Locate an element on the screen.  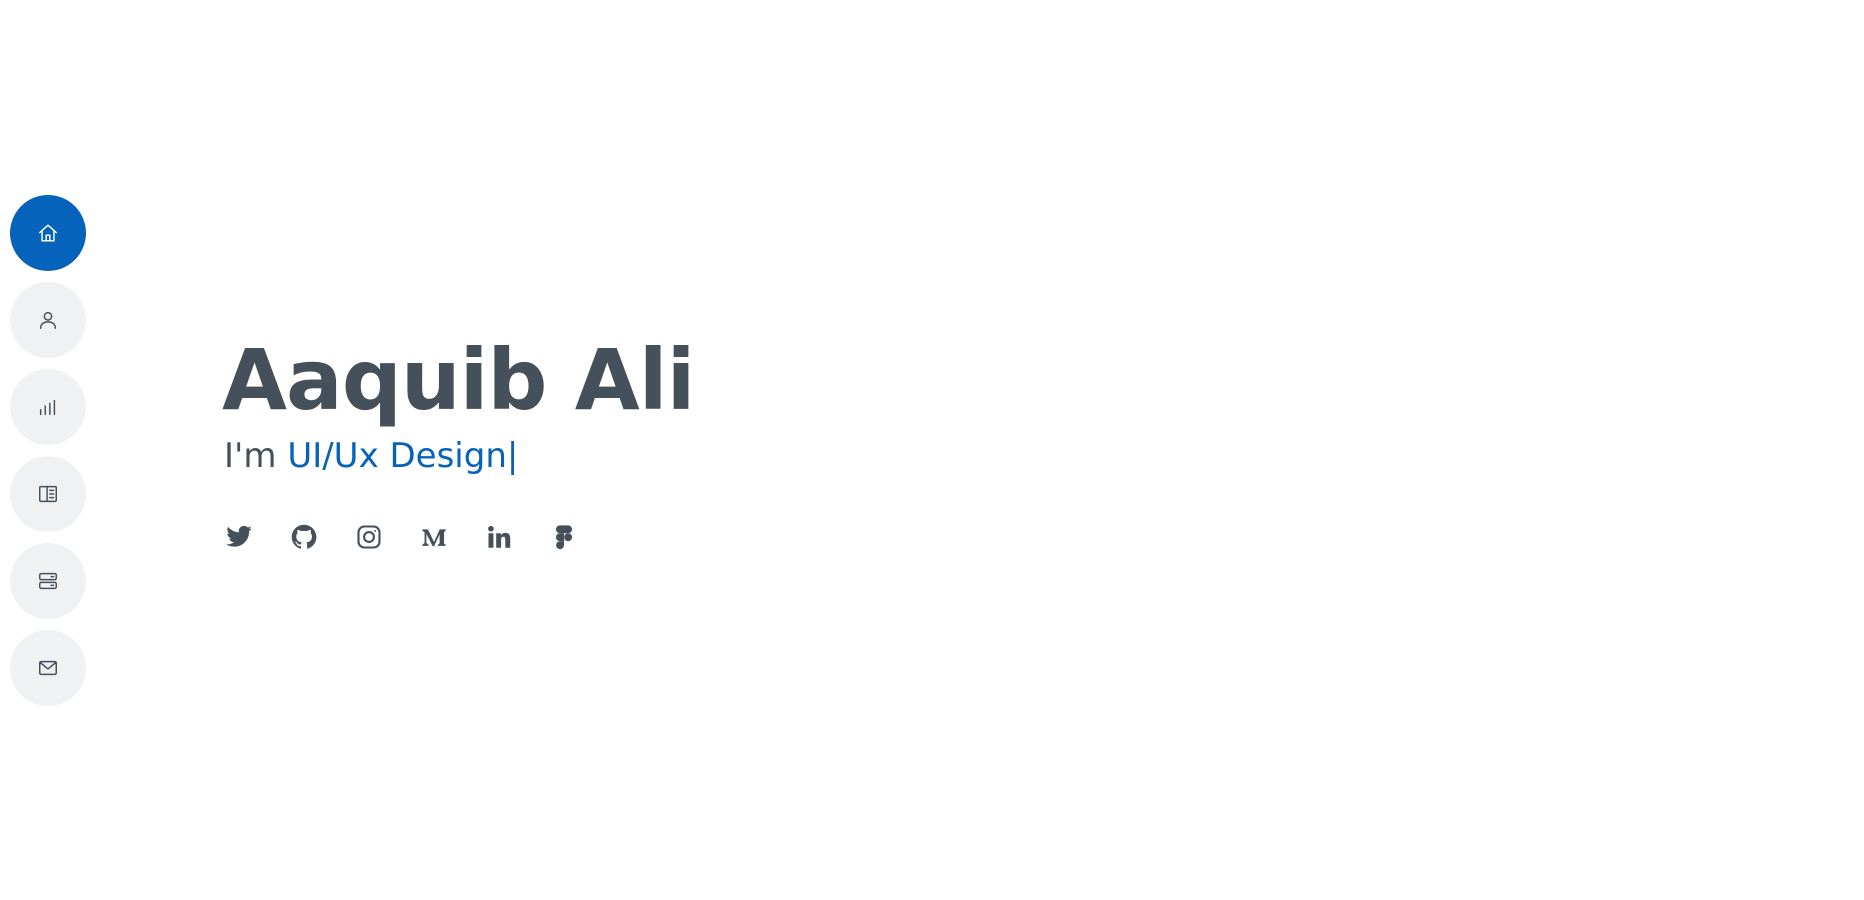
person-icon is located at coordinates (48, 320).